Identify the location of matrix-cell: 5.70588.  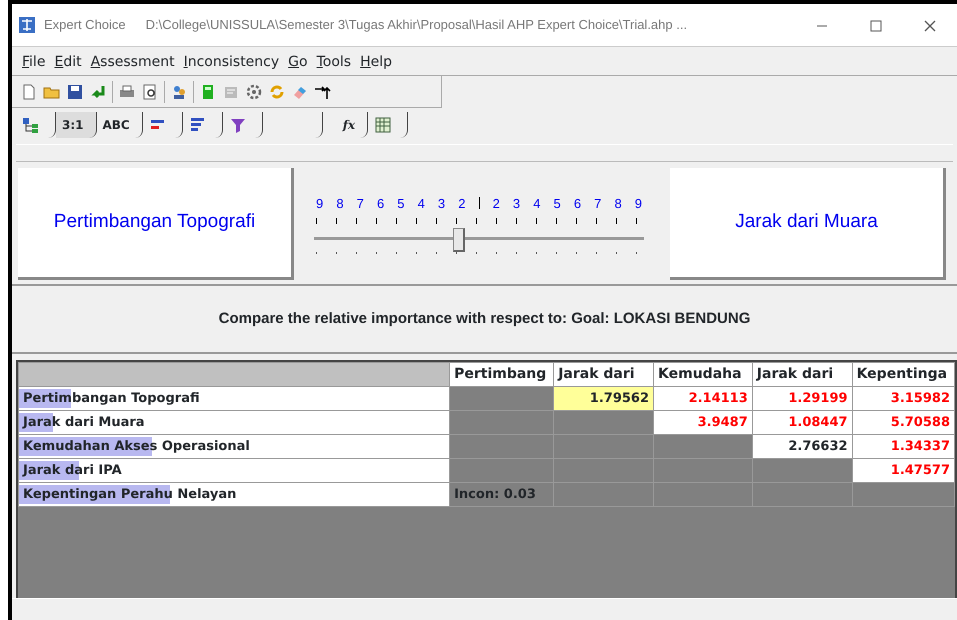
(903, 422).